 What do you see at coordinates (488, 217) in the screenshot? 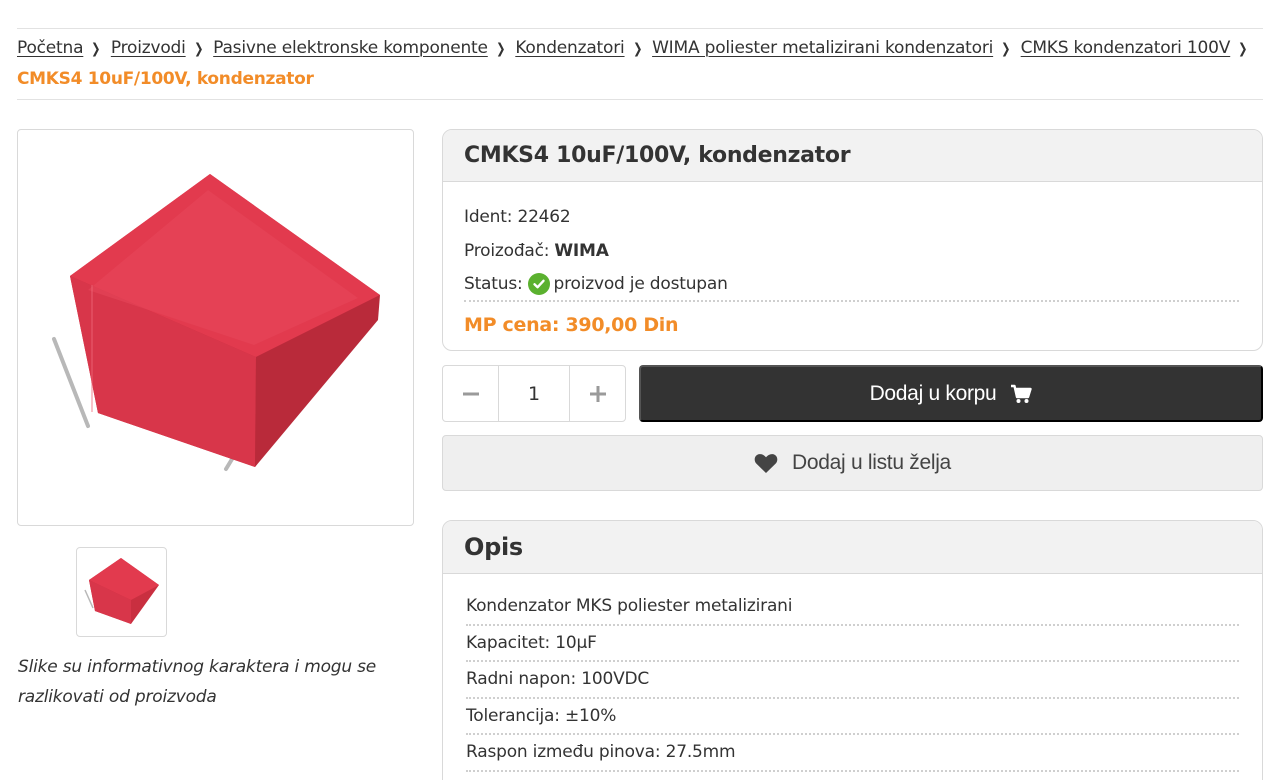
I see `ident-label: Ident:` at bounding box center [488, 217].